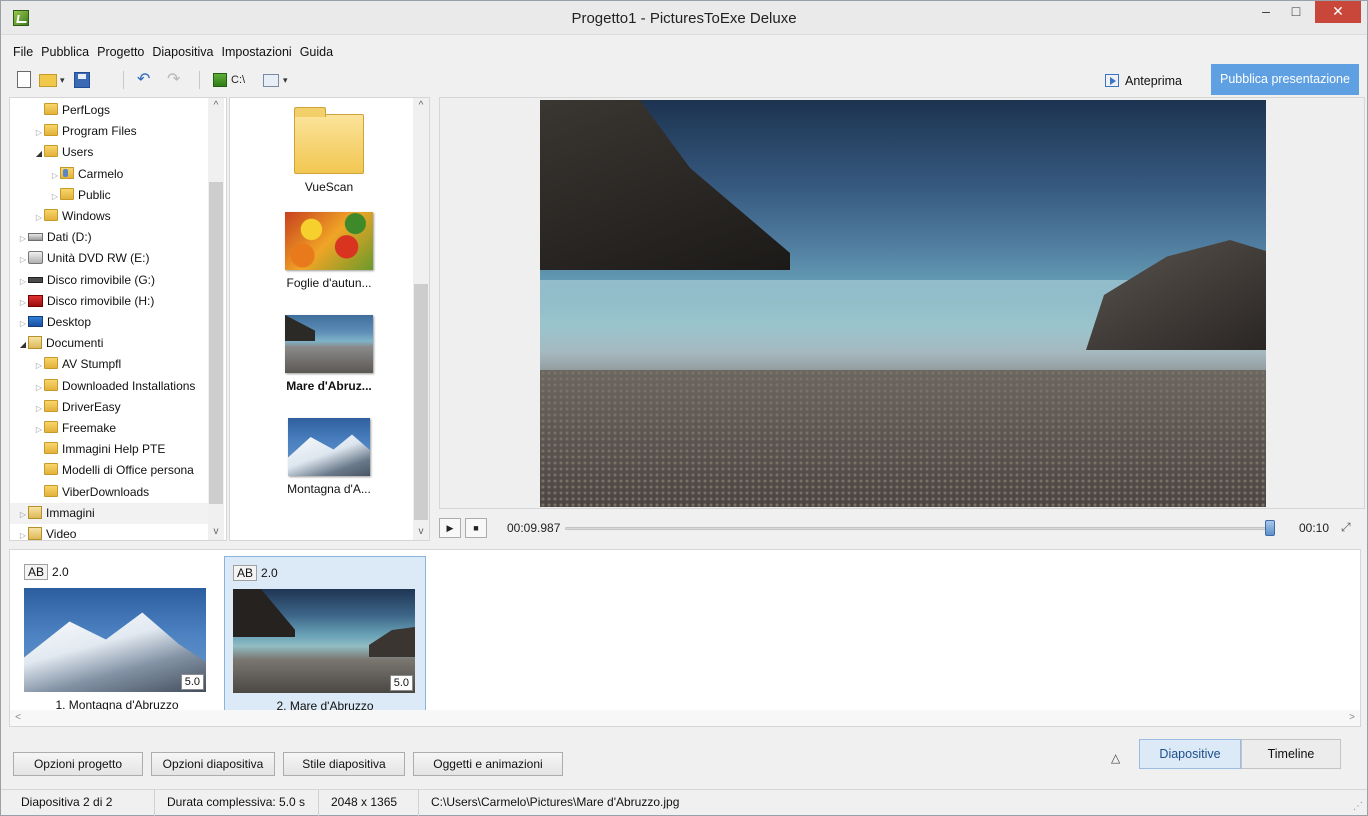 The height and width of the screenshot is (816, 1368). What do you see at coordinates (213, 764) in the screenshot?
I see `slide-options-button: Opzioni diapositiva` at bounding box center [213, 764].